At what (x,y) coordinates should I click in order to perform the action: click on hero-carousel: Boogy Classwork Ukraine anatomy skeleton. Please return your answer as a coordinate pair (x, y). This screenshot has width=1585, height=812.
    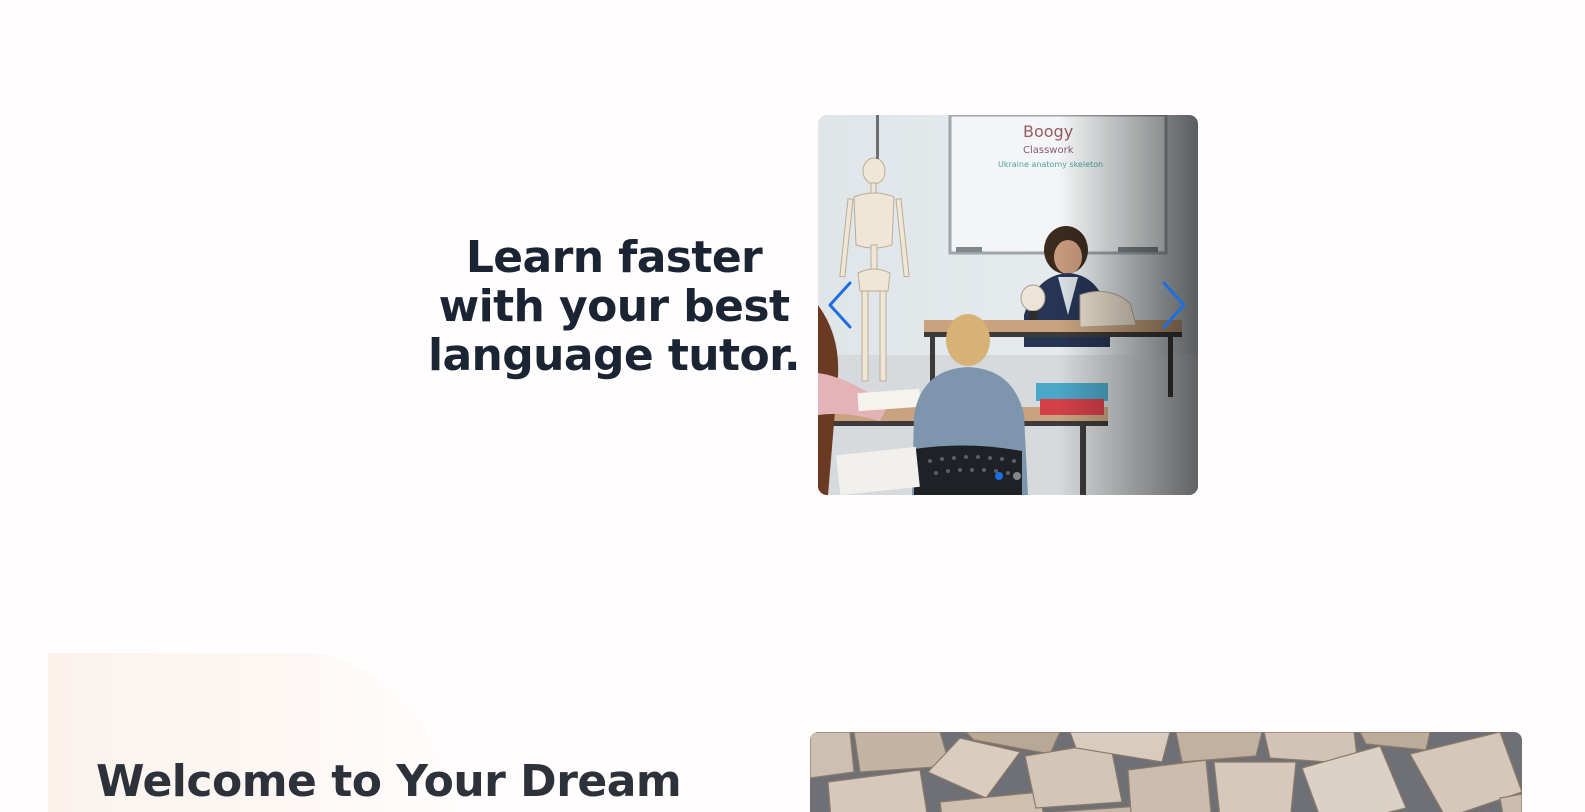
    Looking at the image, I should click on (1008, 305).